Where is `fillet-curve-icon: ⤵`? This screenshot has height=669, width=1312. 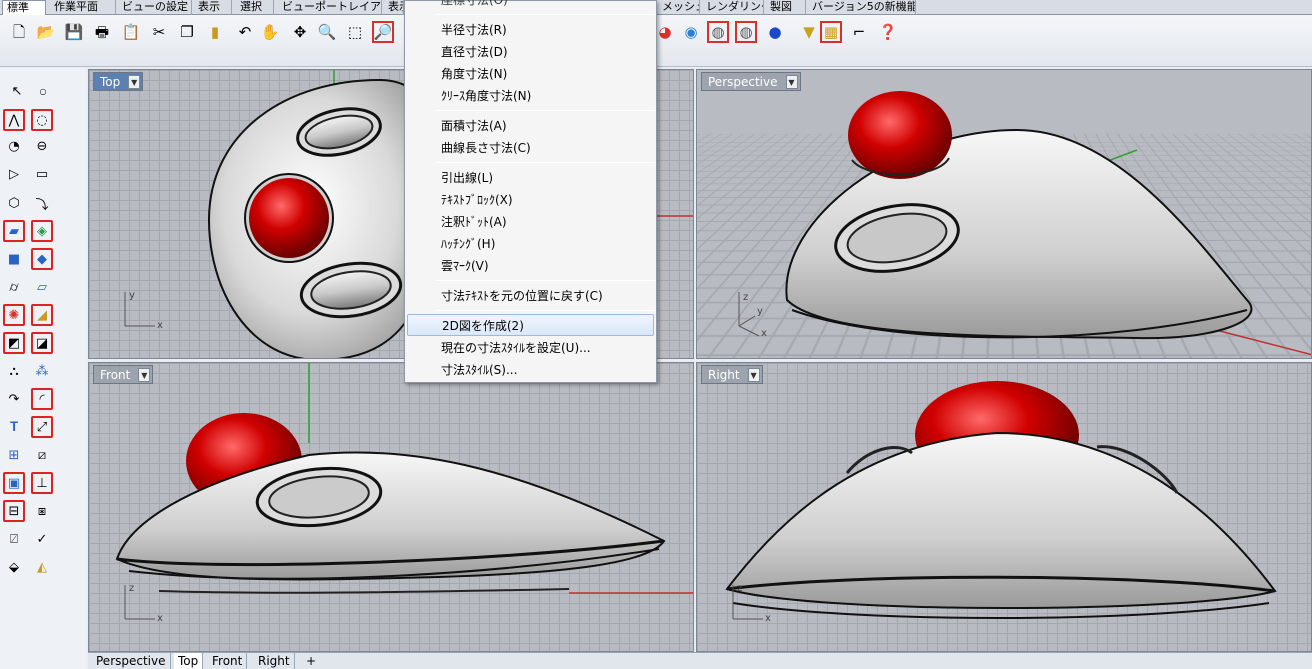 fillet-curve-icon: ⤵ is located at coordinates (42, 203).